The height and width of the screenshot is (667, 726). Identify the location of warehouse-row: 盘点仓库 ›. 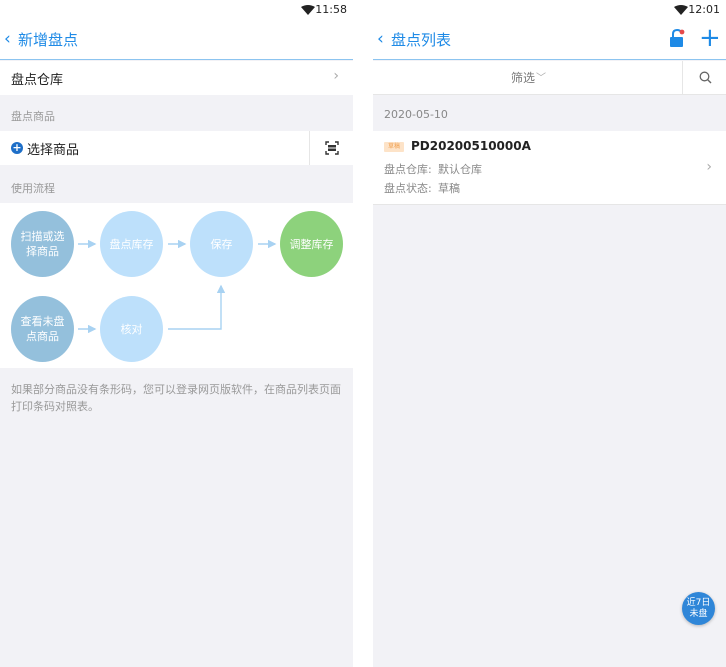
(176, 78).